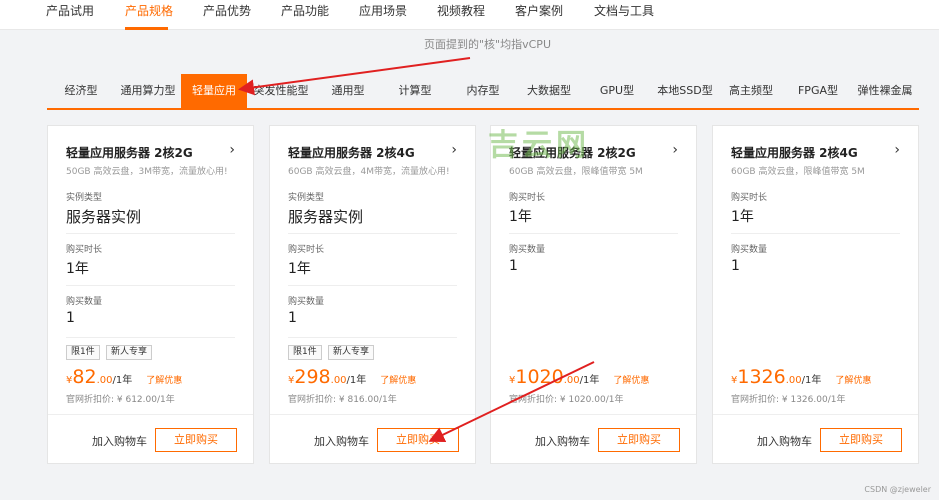 Image resolution: width=939 pixels, height=500 pixels. I want to click on instance-type-label: 实例类型, so click(84, 198).